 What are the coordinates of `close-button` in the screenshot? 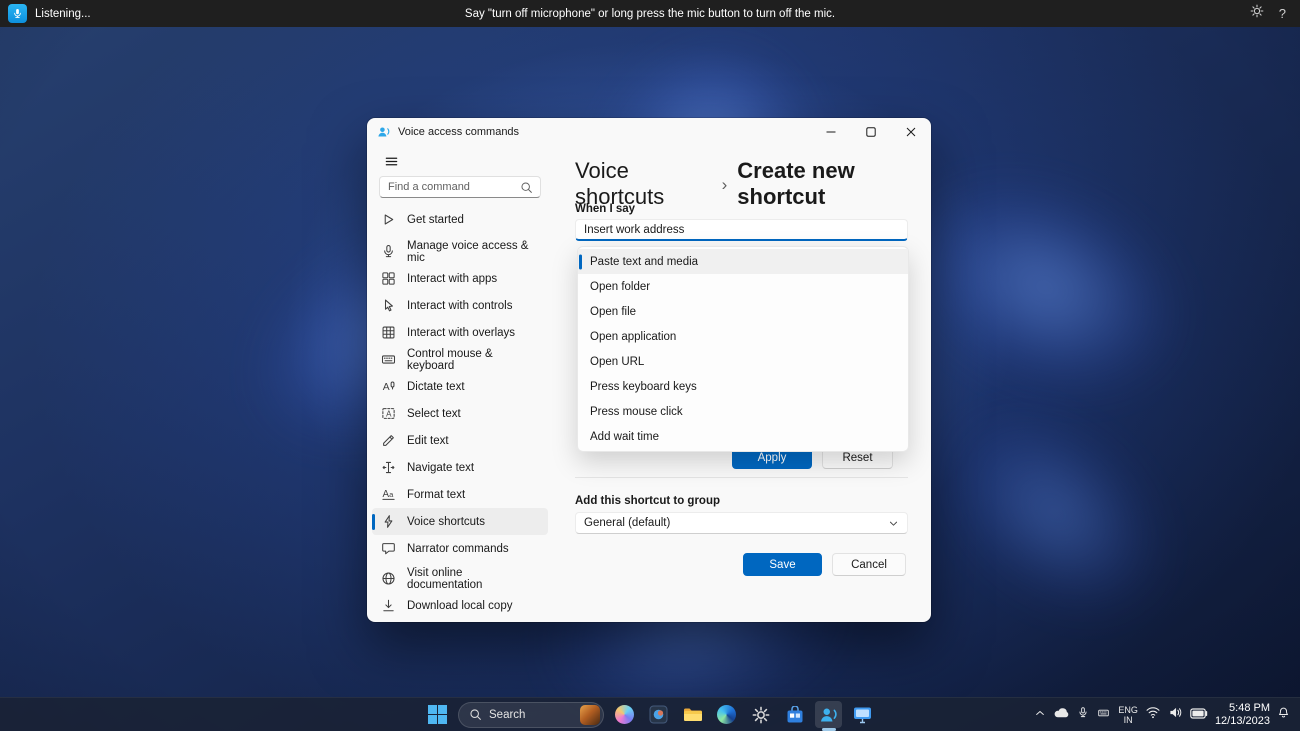 It's located at (911, 132).